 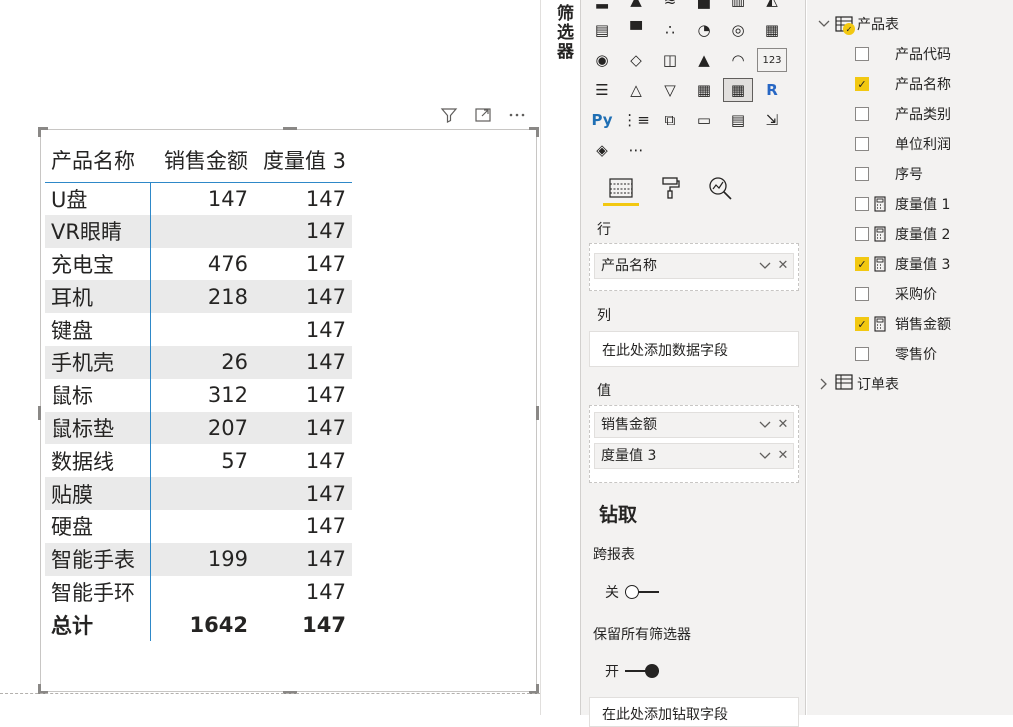 What do you see at coordinates (98, 526) in the screenshot?
I see `row-header-cell: 硬盘` at bounding box center [98, 526].